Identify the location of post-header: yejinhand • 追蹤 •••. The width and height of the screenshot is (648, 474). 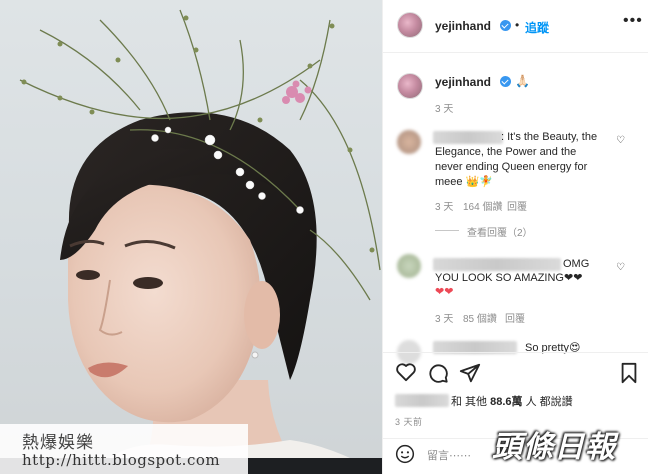
(515, 26).